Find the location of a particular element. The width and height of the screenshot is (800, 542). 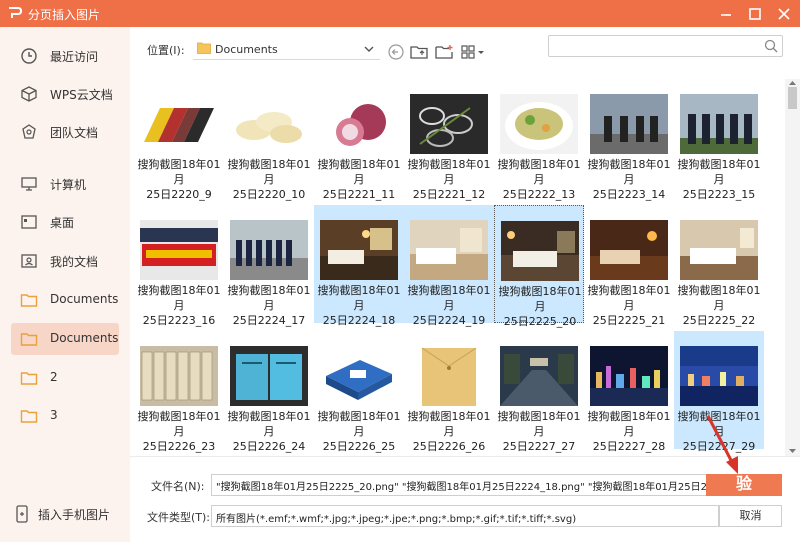

sidebar-item-recent: 最近访问 is located at coordinates (65, 56).